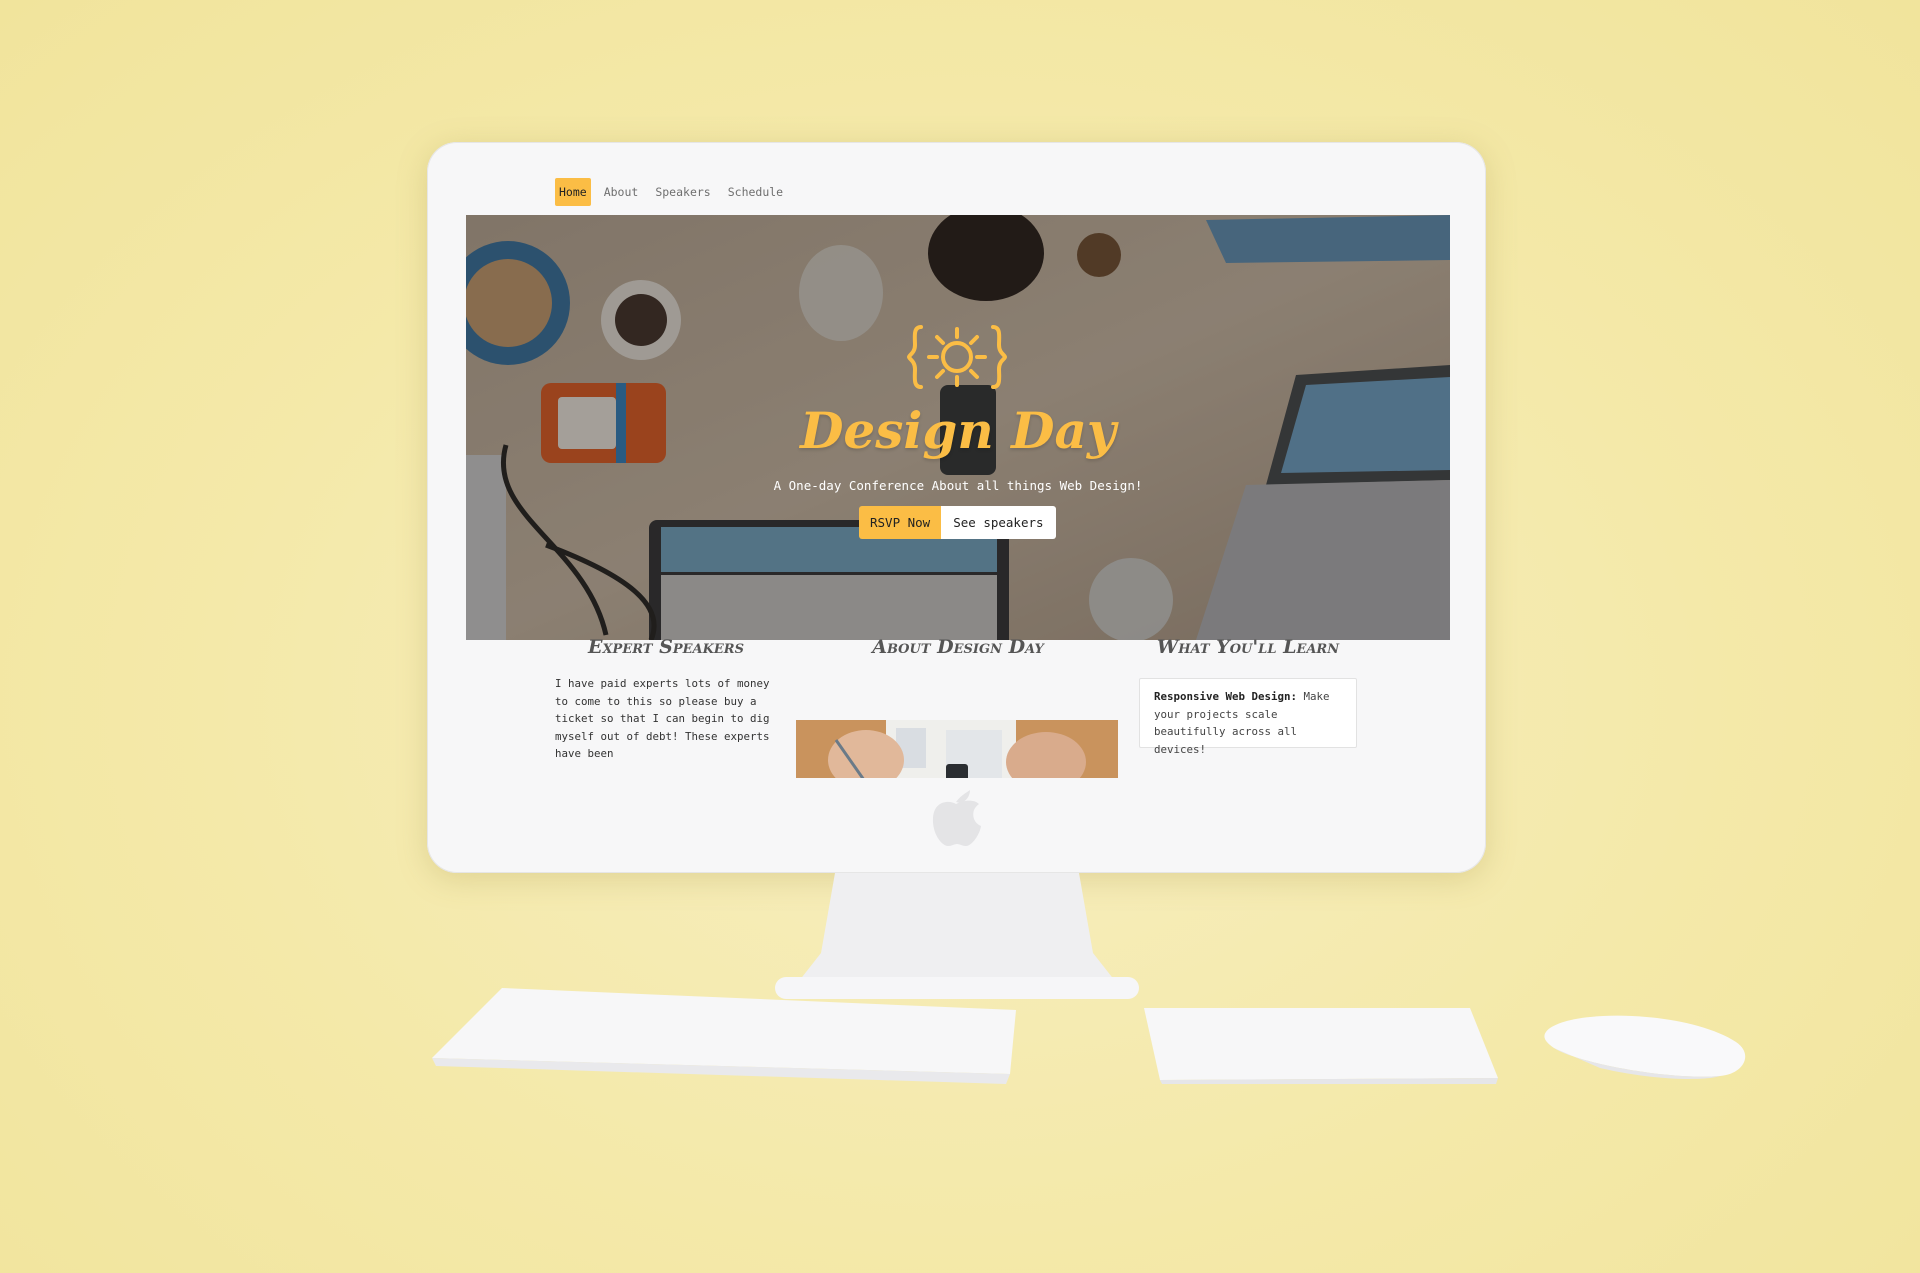  I want to click on hero-title: Design Day, so click(958, 430).